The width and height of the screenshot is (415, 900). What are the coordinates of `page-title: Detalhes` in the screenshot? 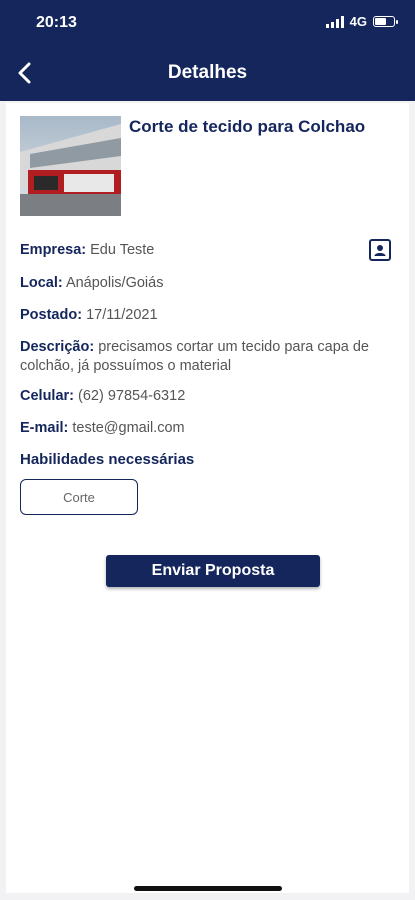 It's located at (207, 72).